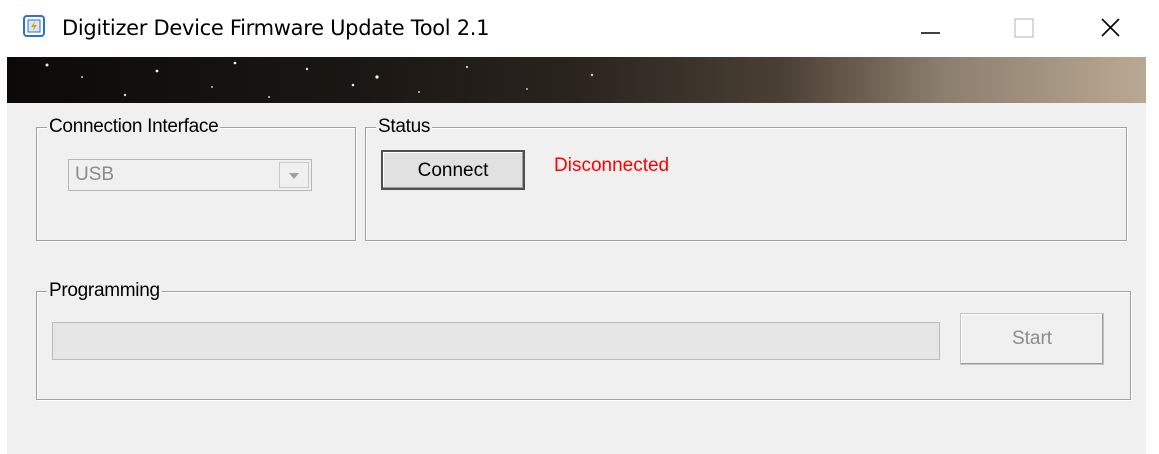  I want to click on minimize-button, so click(928, 28).